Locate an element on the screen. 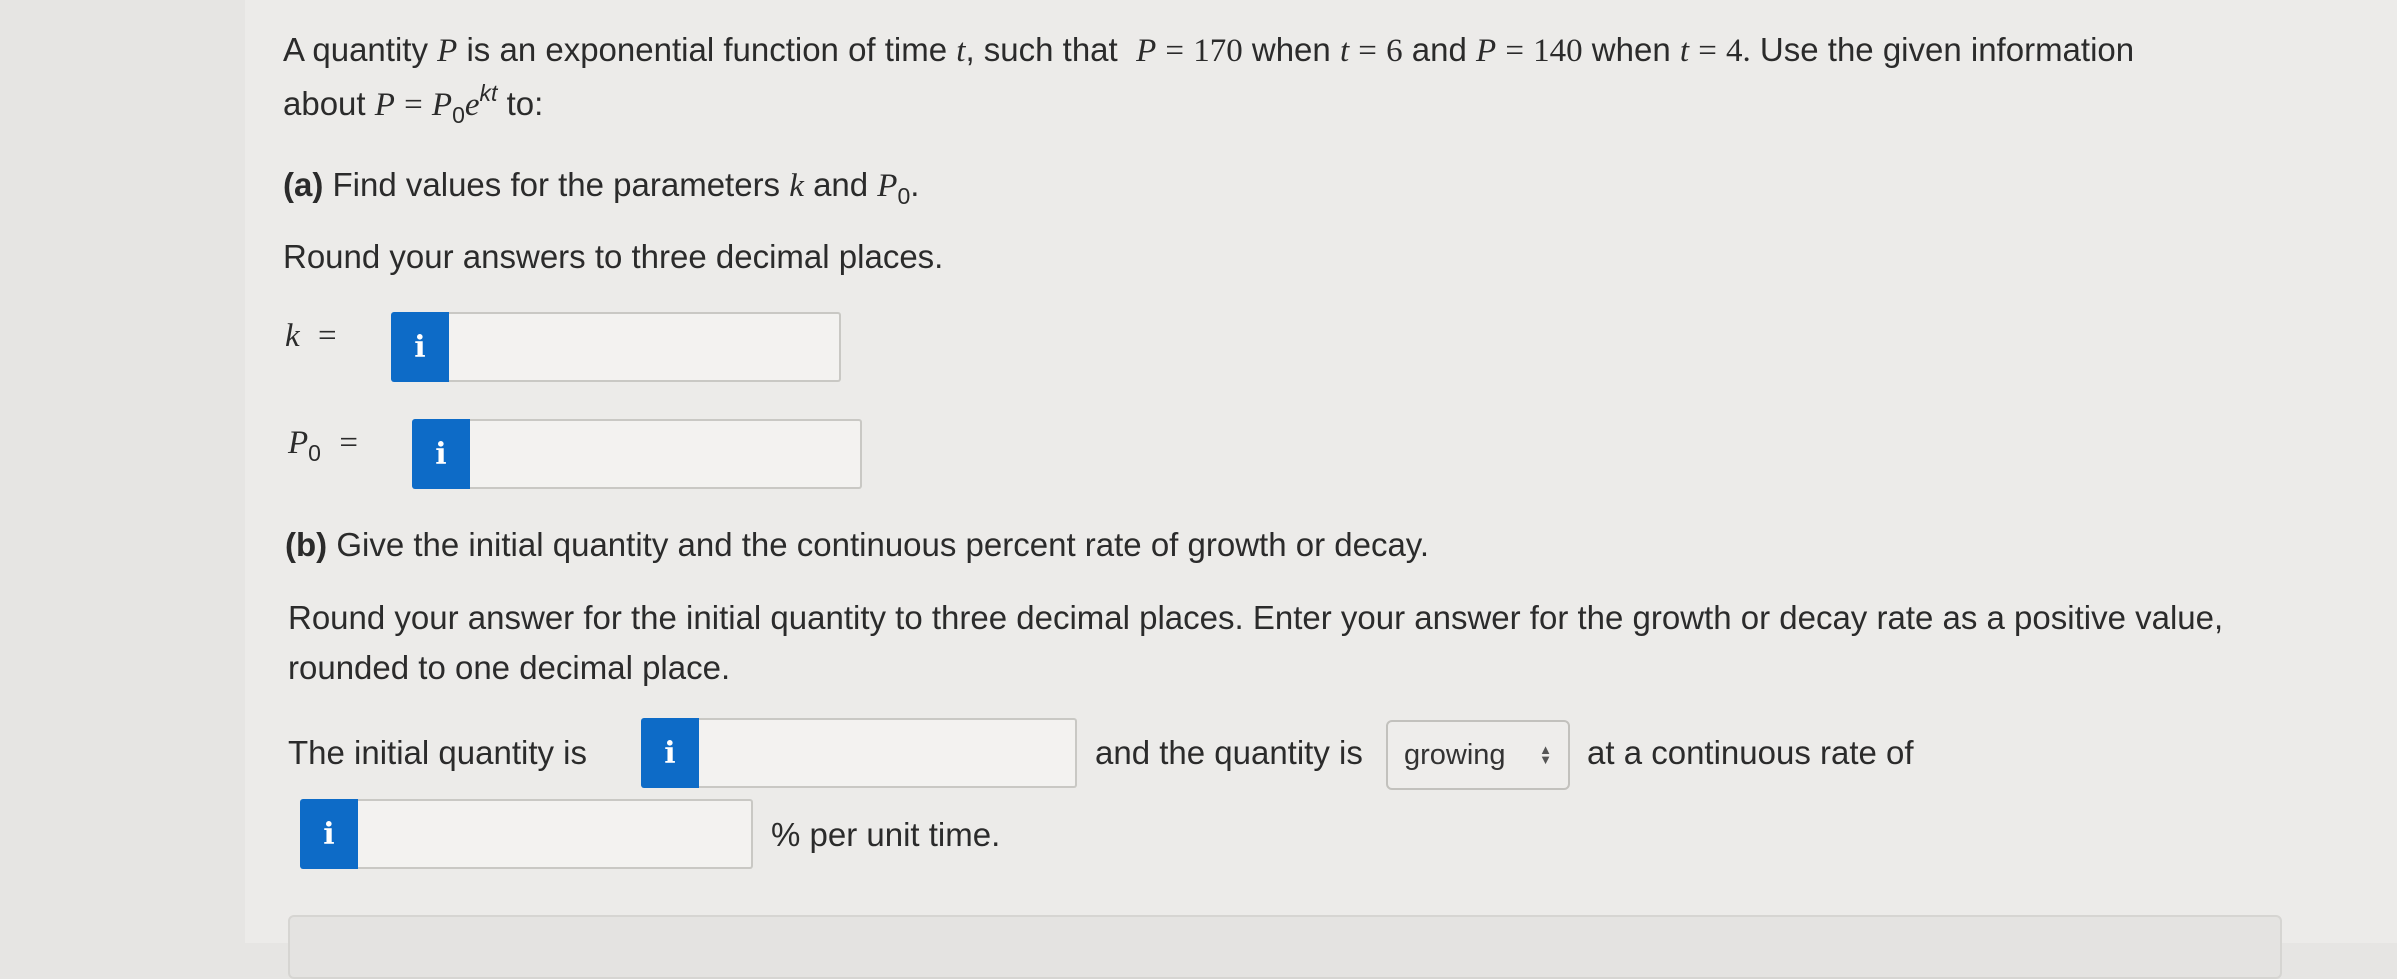 The image size is (2397, 979). k-input is located at coordinates (645, 347).